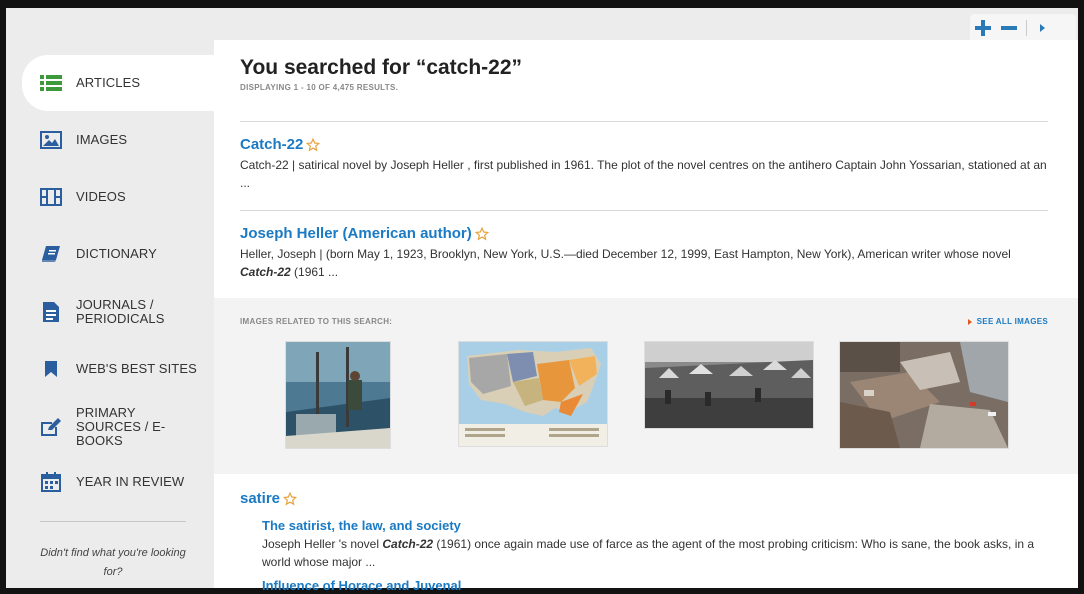 This screenshot has height=594, width=1084. What do you see at coordinates (316, 321) in the screenshot?
I see `images-section-label: IMAGES RELATED TO THIS SEARCH:` at bounding box center [316, 321].